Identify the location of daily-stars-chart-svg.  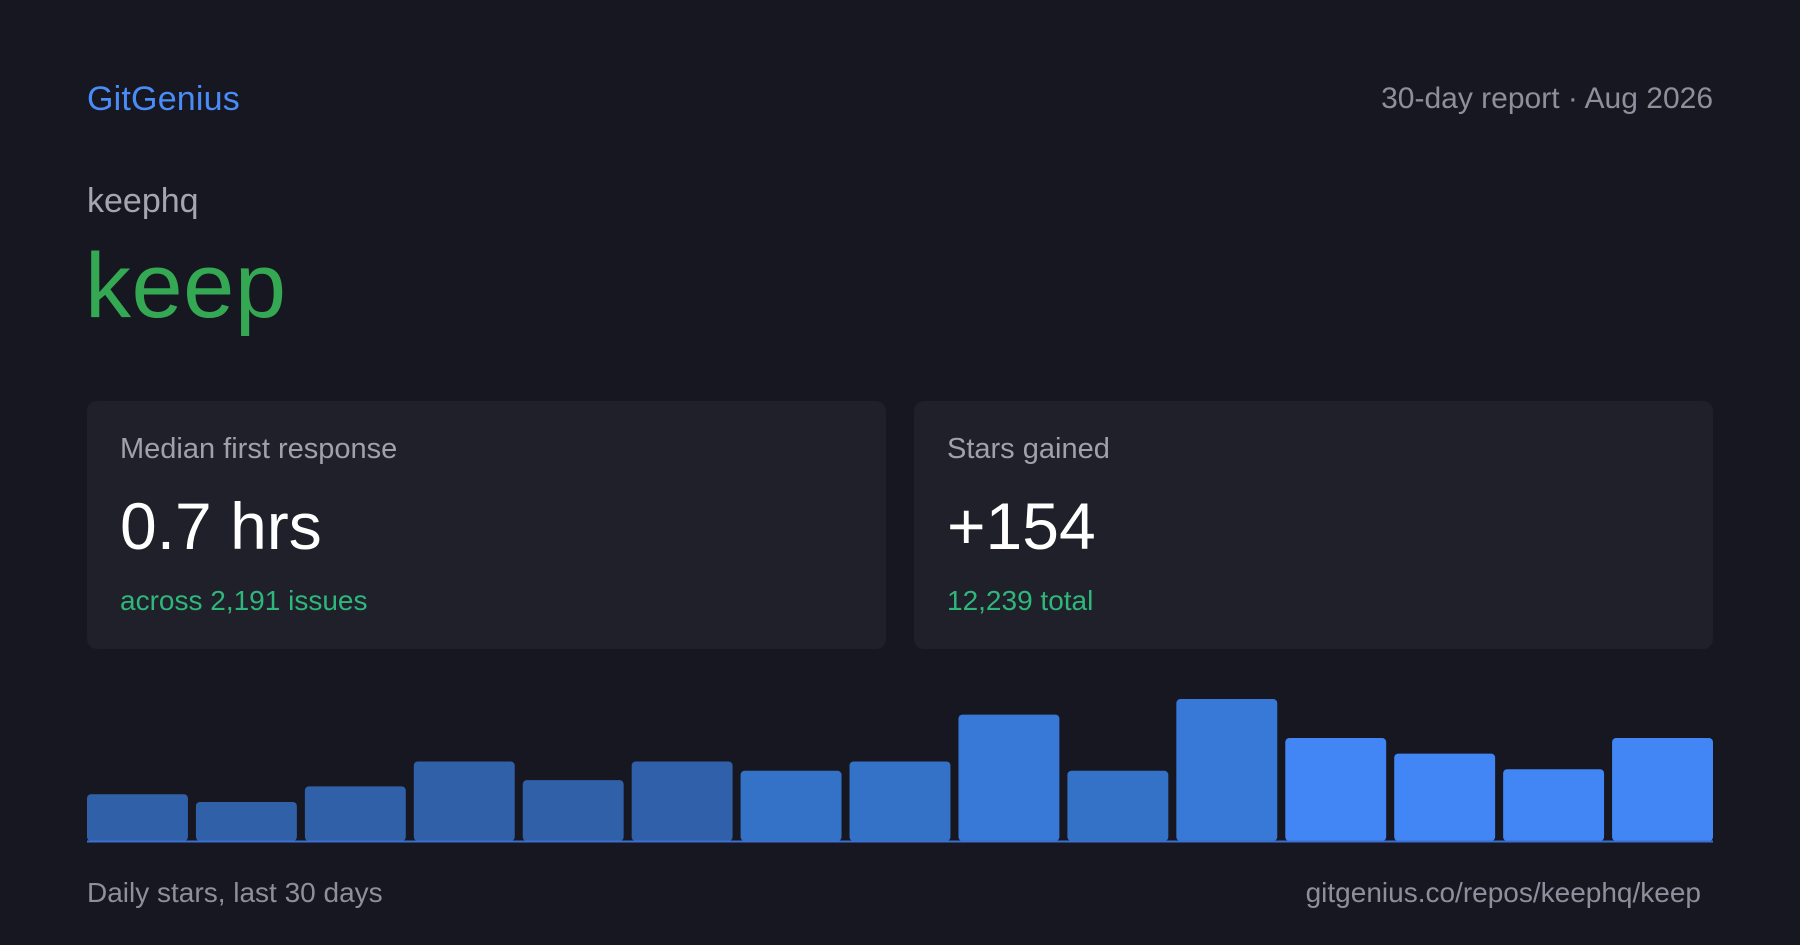
(900, 771).